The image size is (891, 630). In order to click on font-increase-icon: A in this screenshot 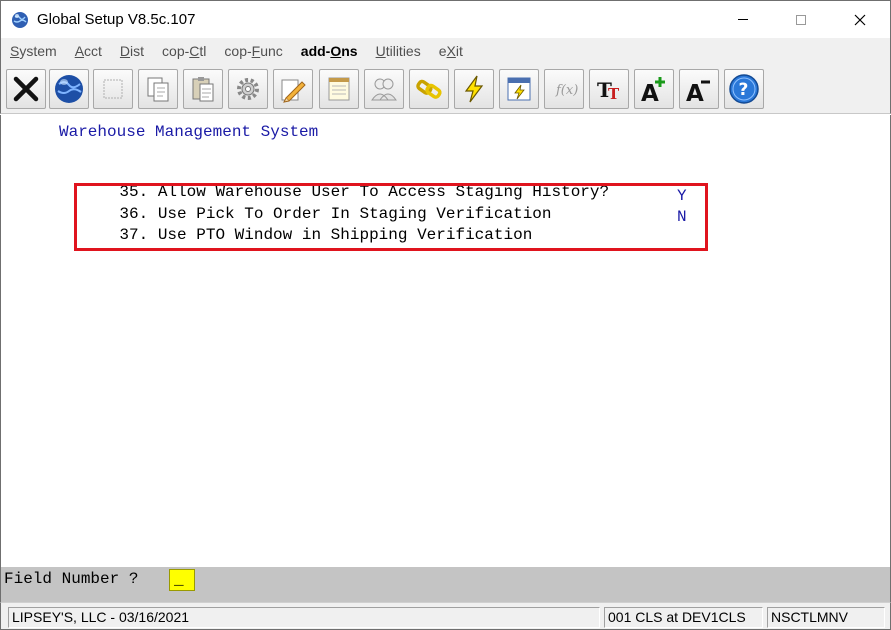, I will do `click(653, 90)`.